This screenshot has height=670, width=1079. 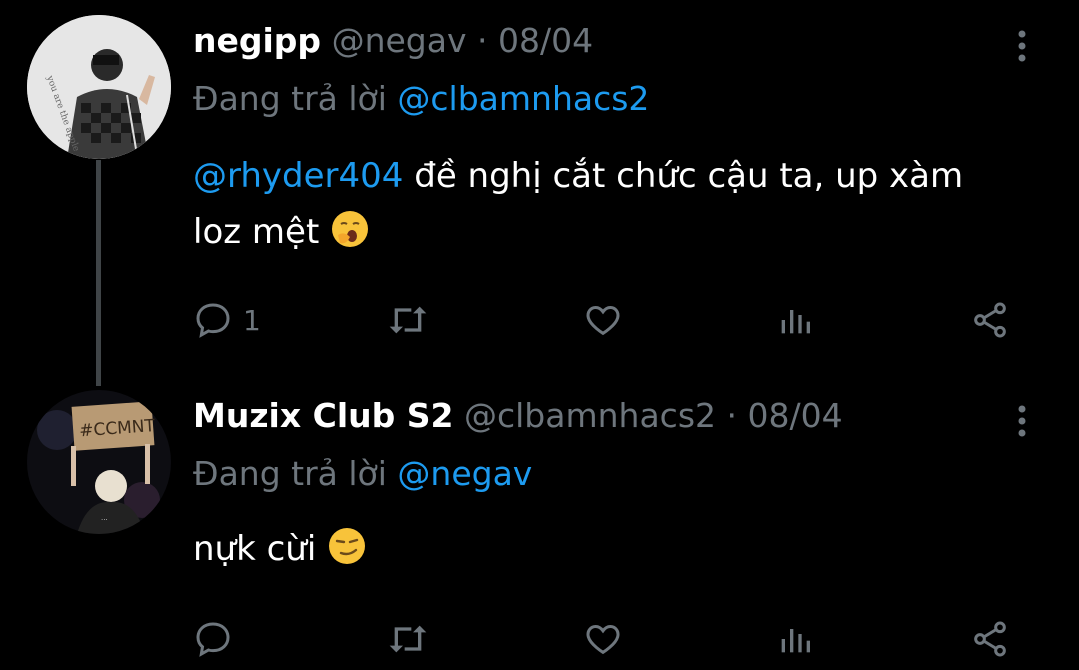 I want to click on display-name: Muzix Club S2, so click(x=323, y=415).